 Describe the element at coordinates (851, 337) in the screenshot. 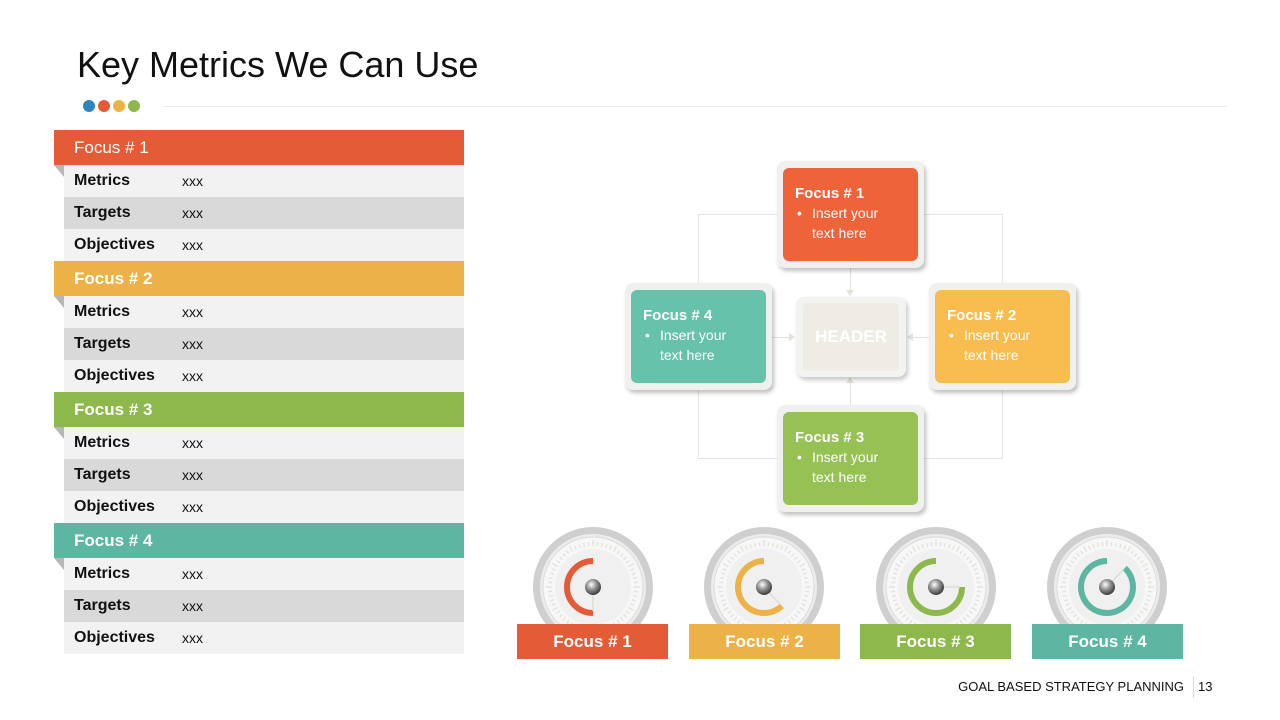

I see `header-label: HEADER` at that location.